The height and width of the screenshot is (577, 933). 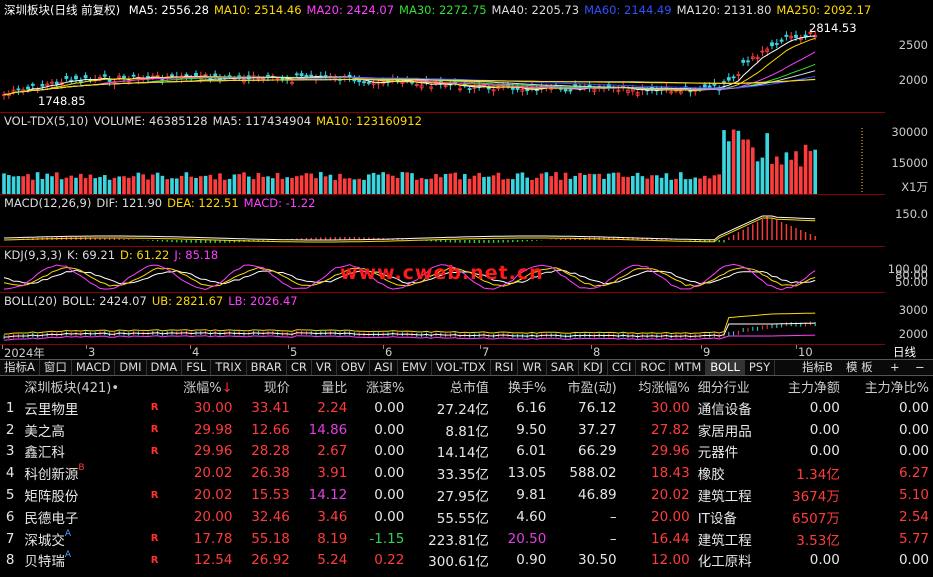 I want to click on indicator-tab: SAR, so click(x=563, y=367).